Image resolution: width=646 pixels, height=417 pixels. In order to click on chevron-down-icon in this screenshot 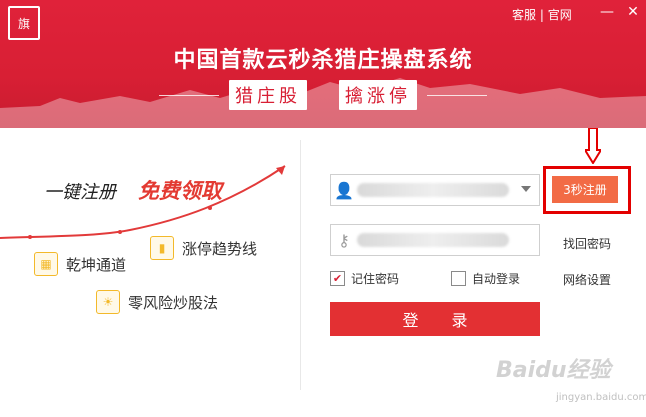, I will do `click(526, 189)`.